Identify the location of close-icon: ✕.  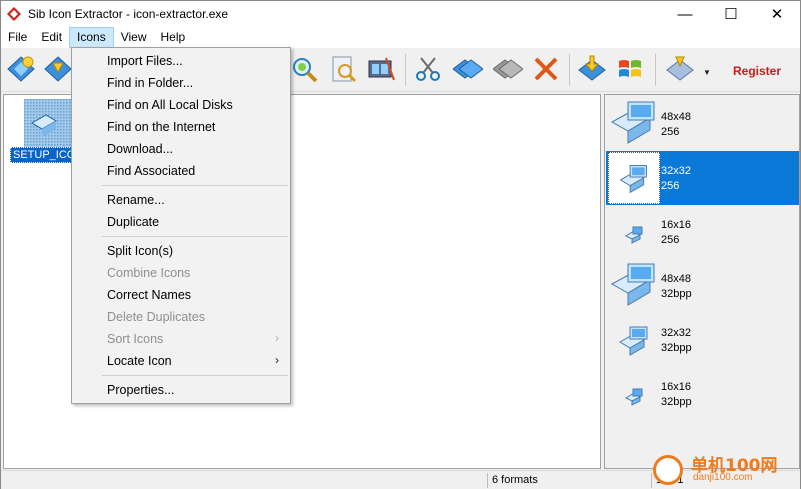
(777, 14).